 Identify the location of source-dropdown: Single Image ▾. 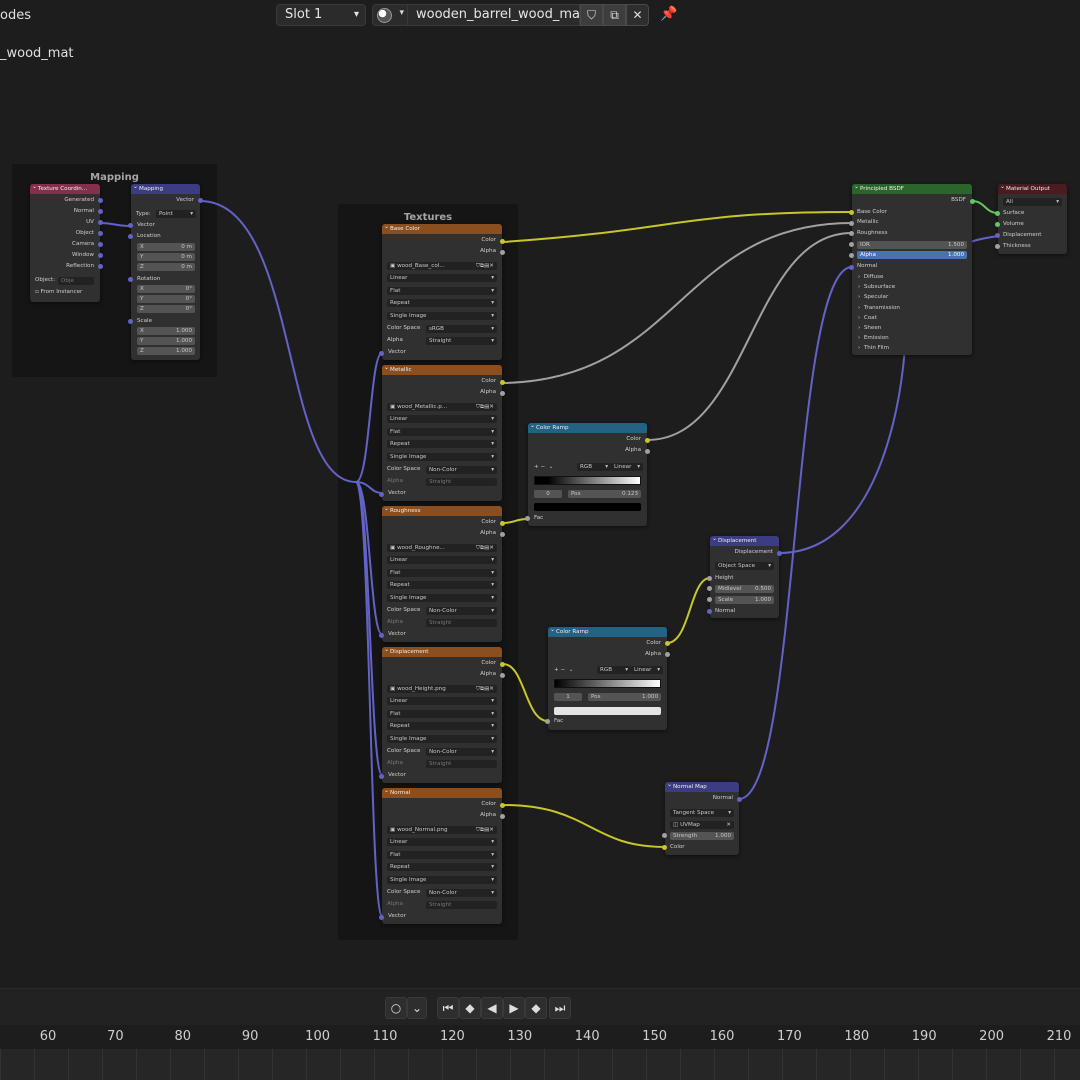
(442, 316).